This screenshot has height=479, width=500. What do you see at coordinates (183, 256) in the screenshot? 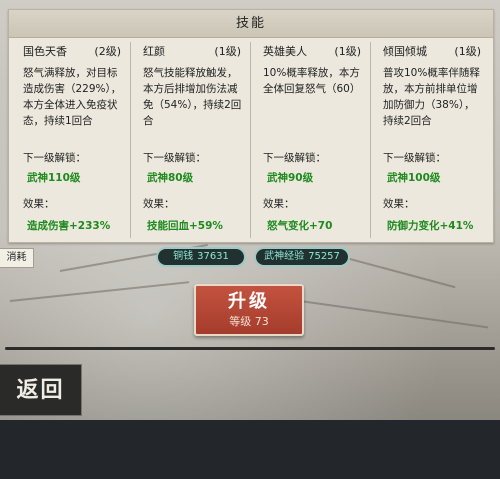
I see `copper-label: 铜钱` at bounding box center [183, 256].